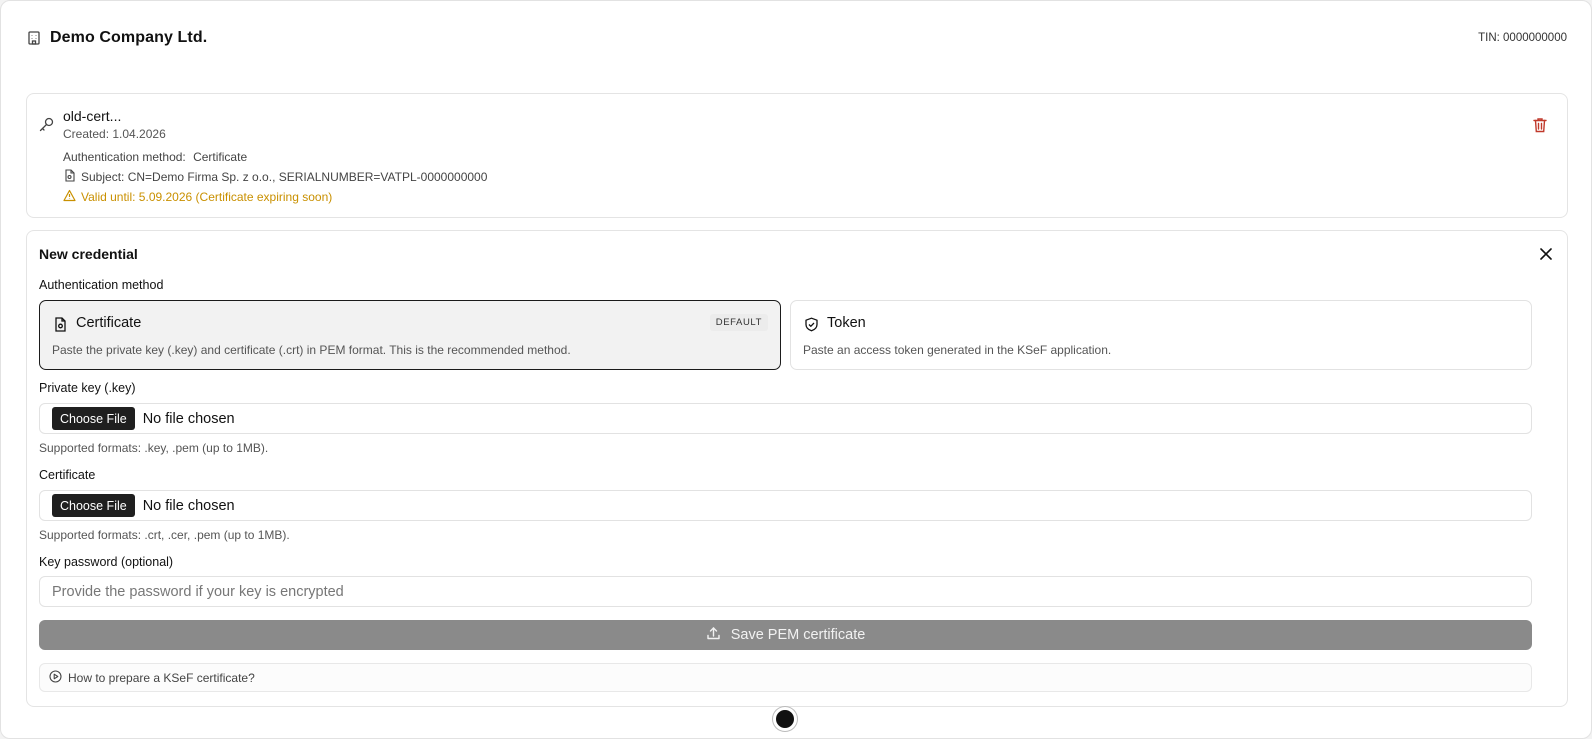 This screenshot has width=1592, height=739. What do you see at coordinates (785, 677) in the screenshot?
I see `ksef-certificate-help-link: How to prepare a KSeF certificate?` at bounding box center [785, 677].